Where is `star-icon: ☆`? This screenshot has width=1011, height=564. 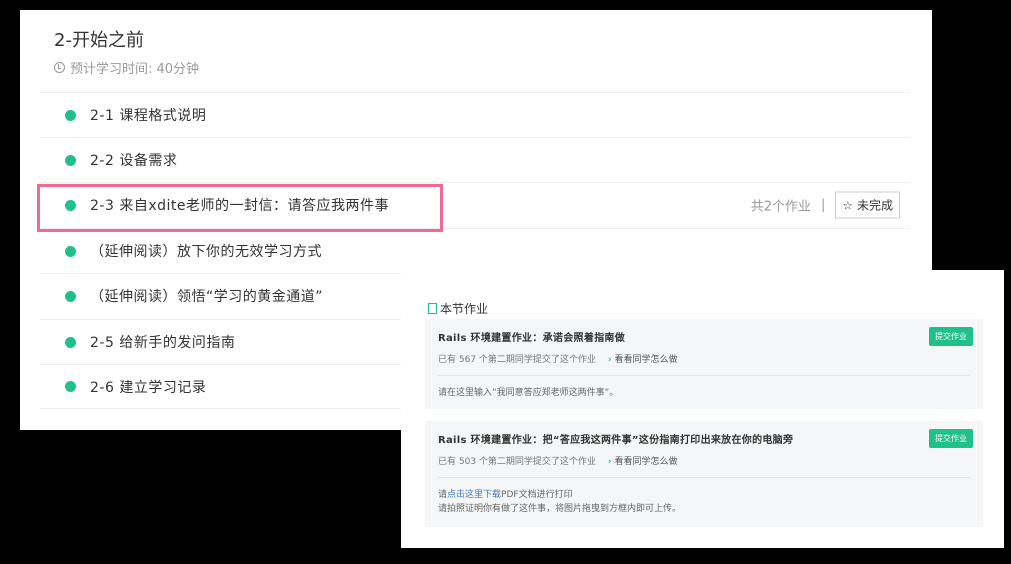
star-icon: ☆ is located at coordinates (848, 205).